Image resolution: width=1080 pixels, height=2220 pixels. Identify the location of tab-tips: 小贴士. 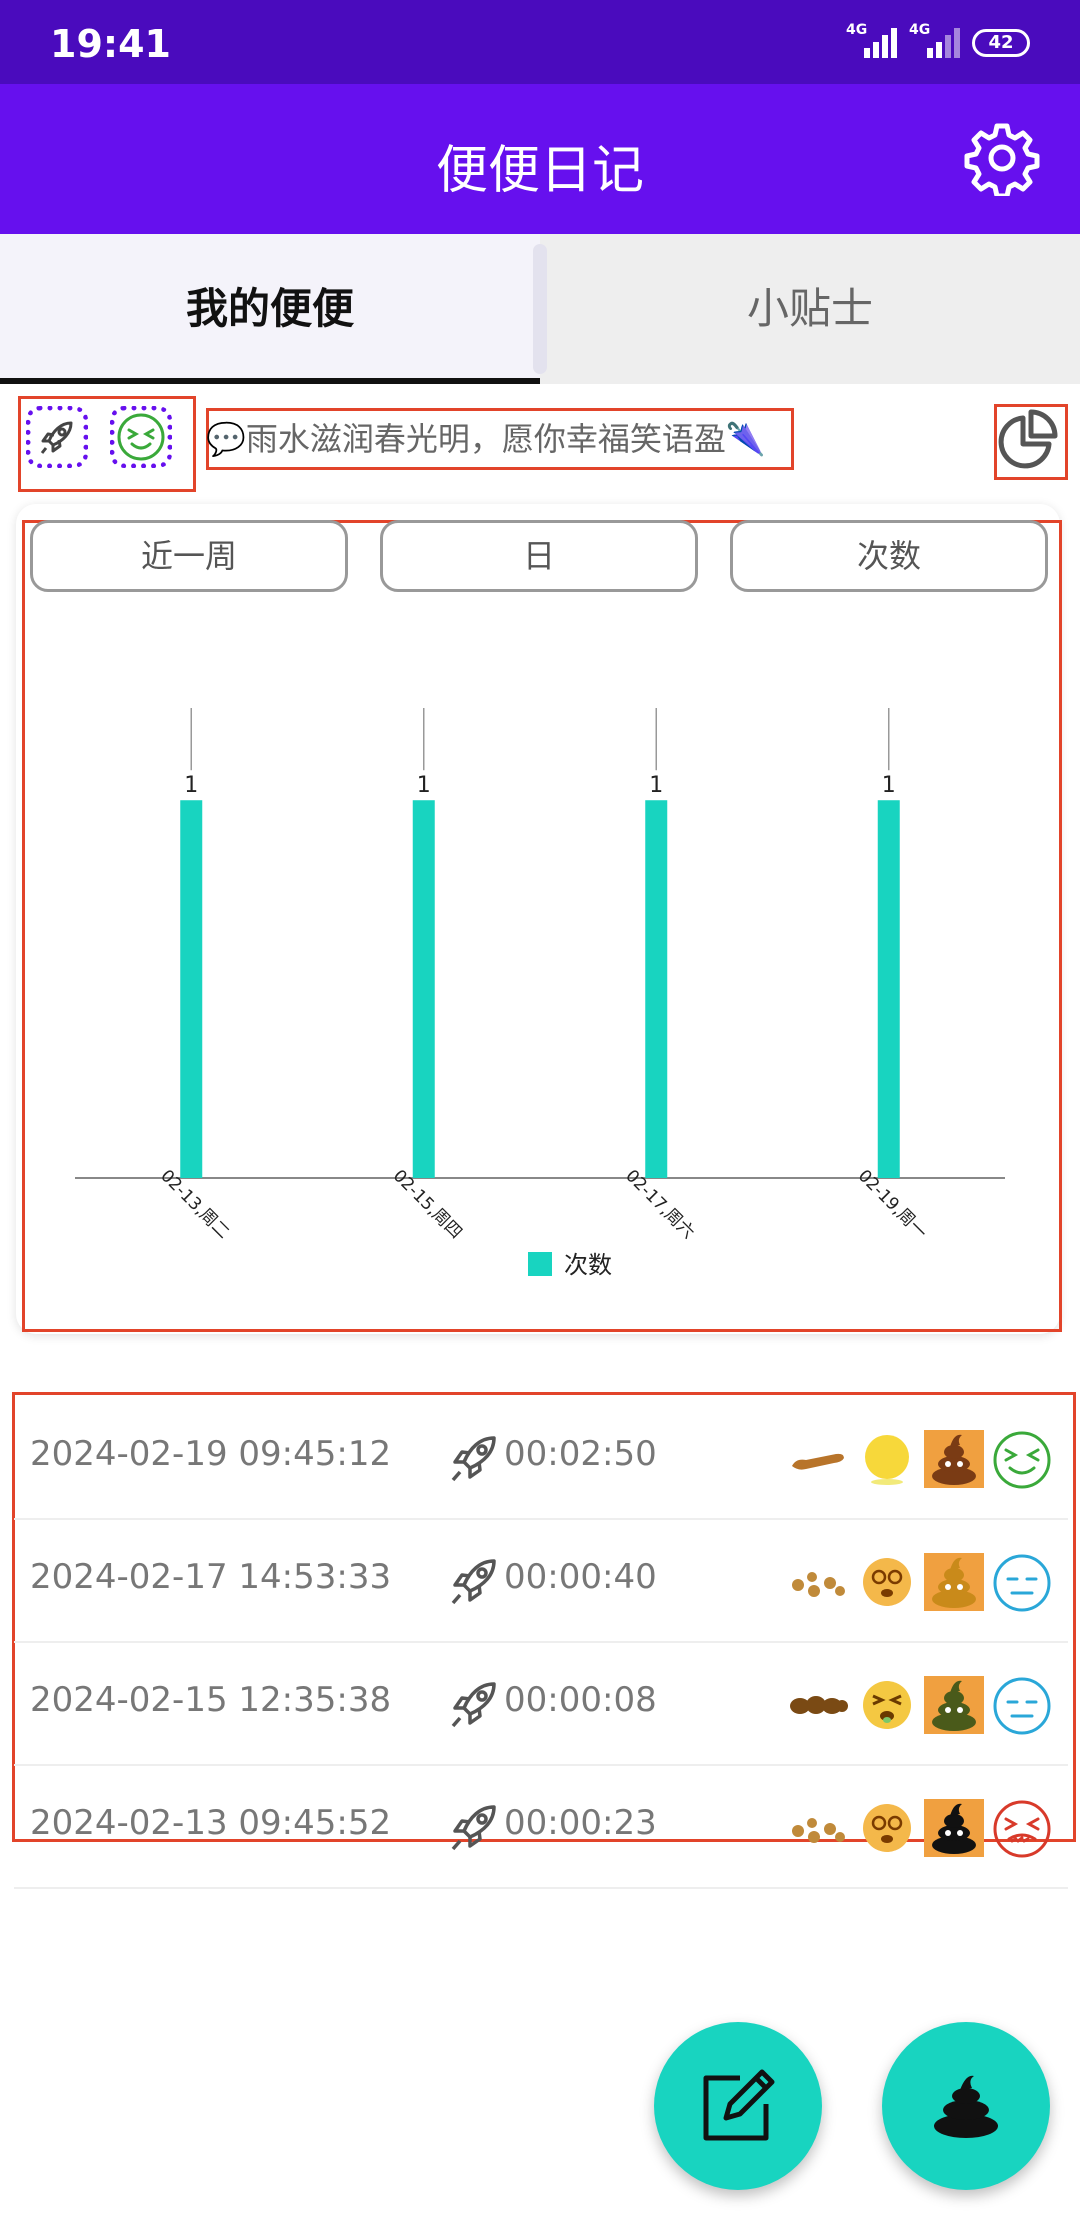
(810, 309).